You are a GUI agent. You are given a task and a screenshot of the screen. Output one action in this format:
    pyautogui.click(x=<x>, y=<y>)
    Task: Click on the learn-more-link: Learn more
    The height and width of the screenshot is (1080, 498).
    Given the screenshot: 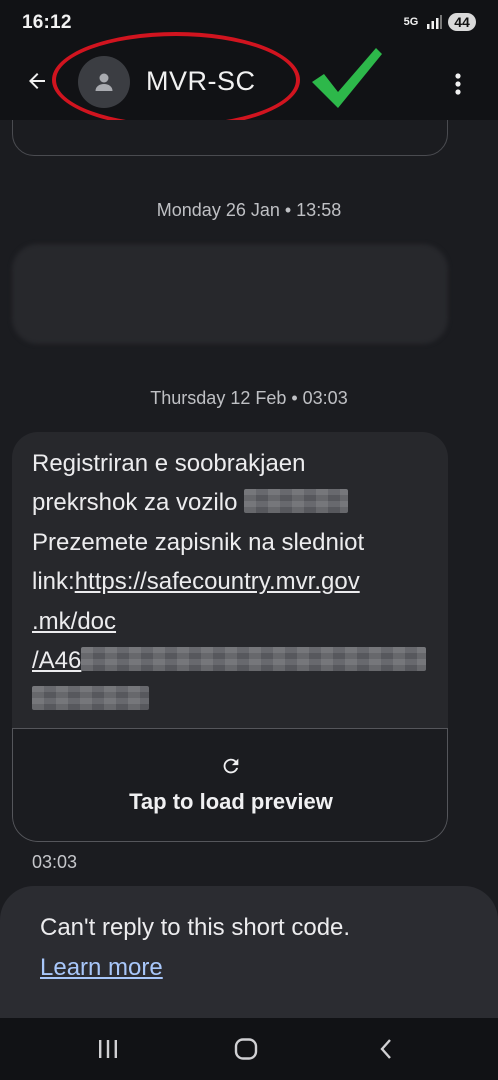 What is the action you would take?
    pyautogui.click(x=101, y=968)
    